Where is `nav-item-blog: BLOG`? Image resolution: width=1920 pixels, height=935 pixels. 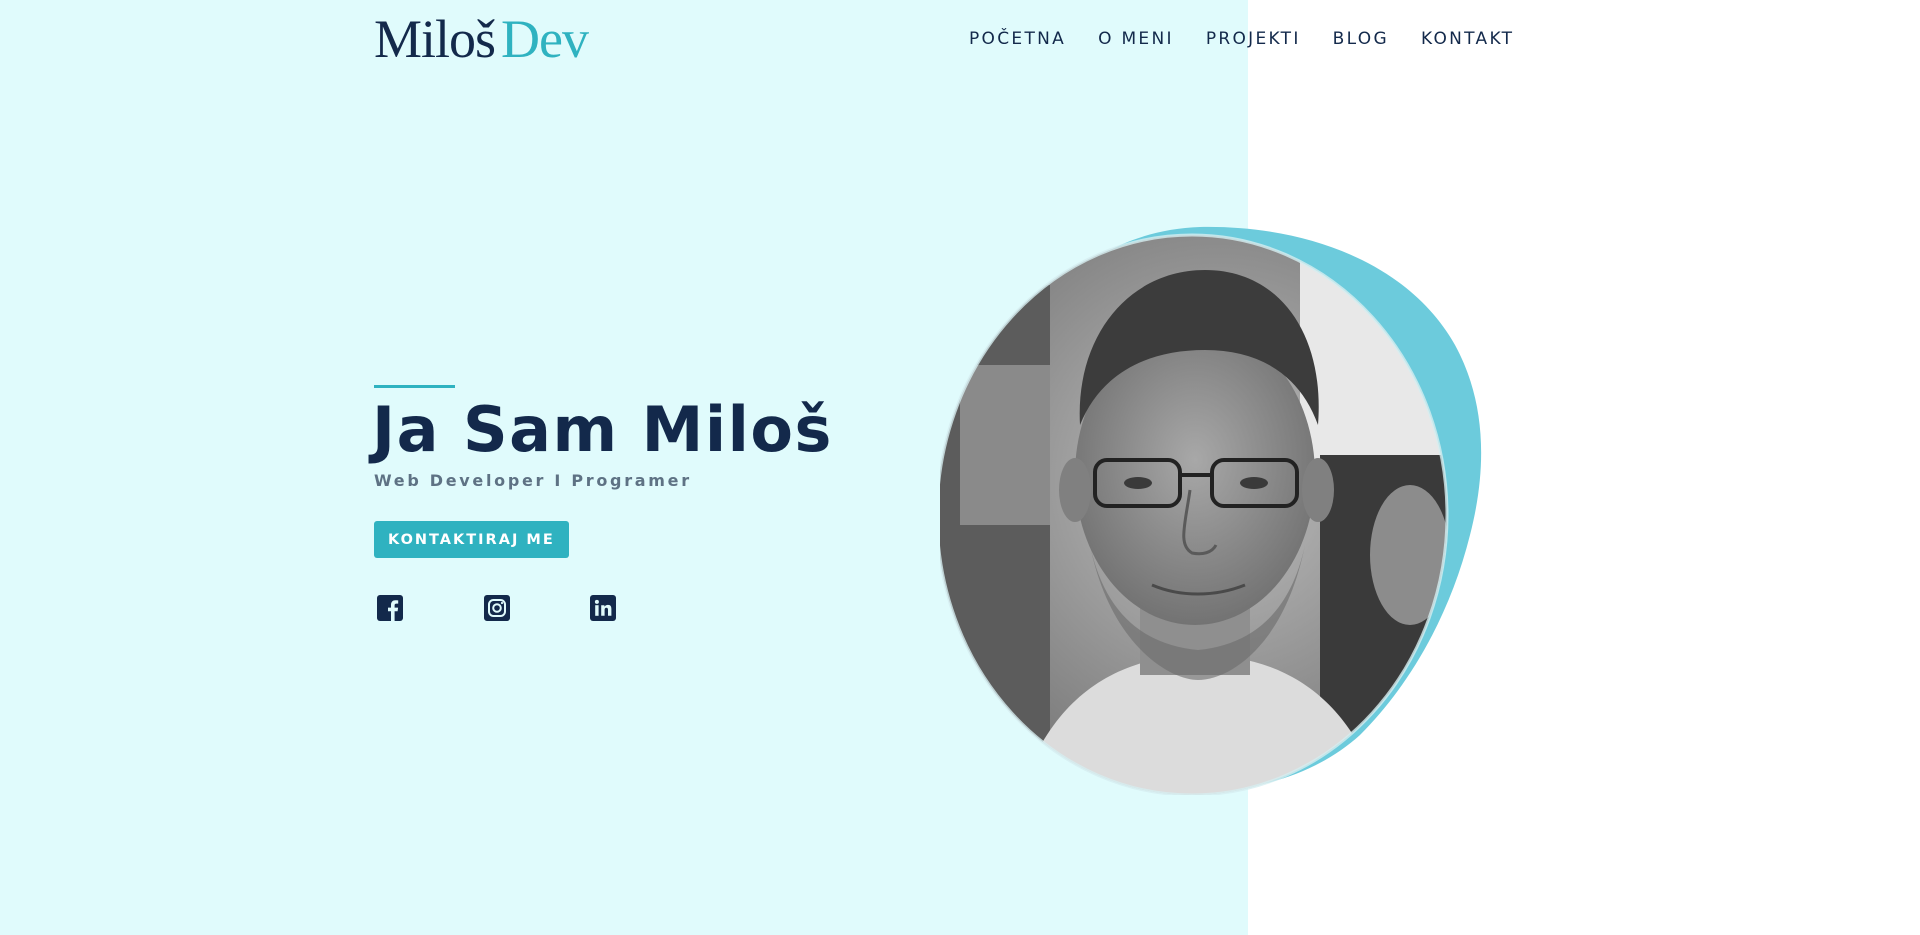 nav-item-blog: BLOG is located at coordinates (1361, 39).